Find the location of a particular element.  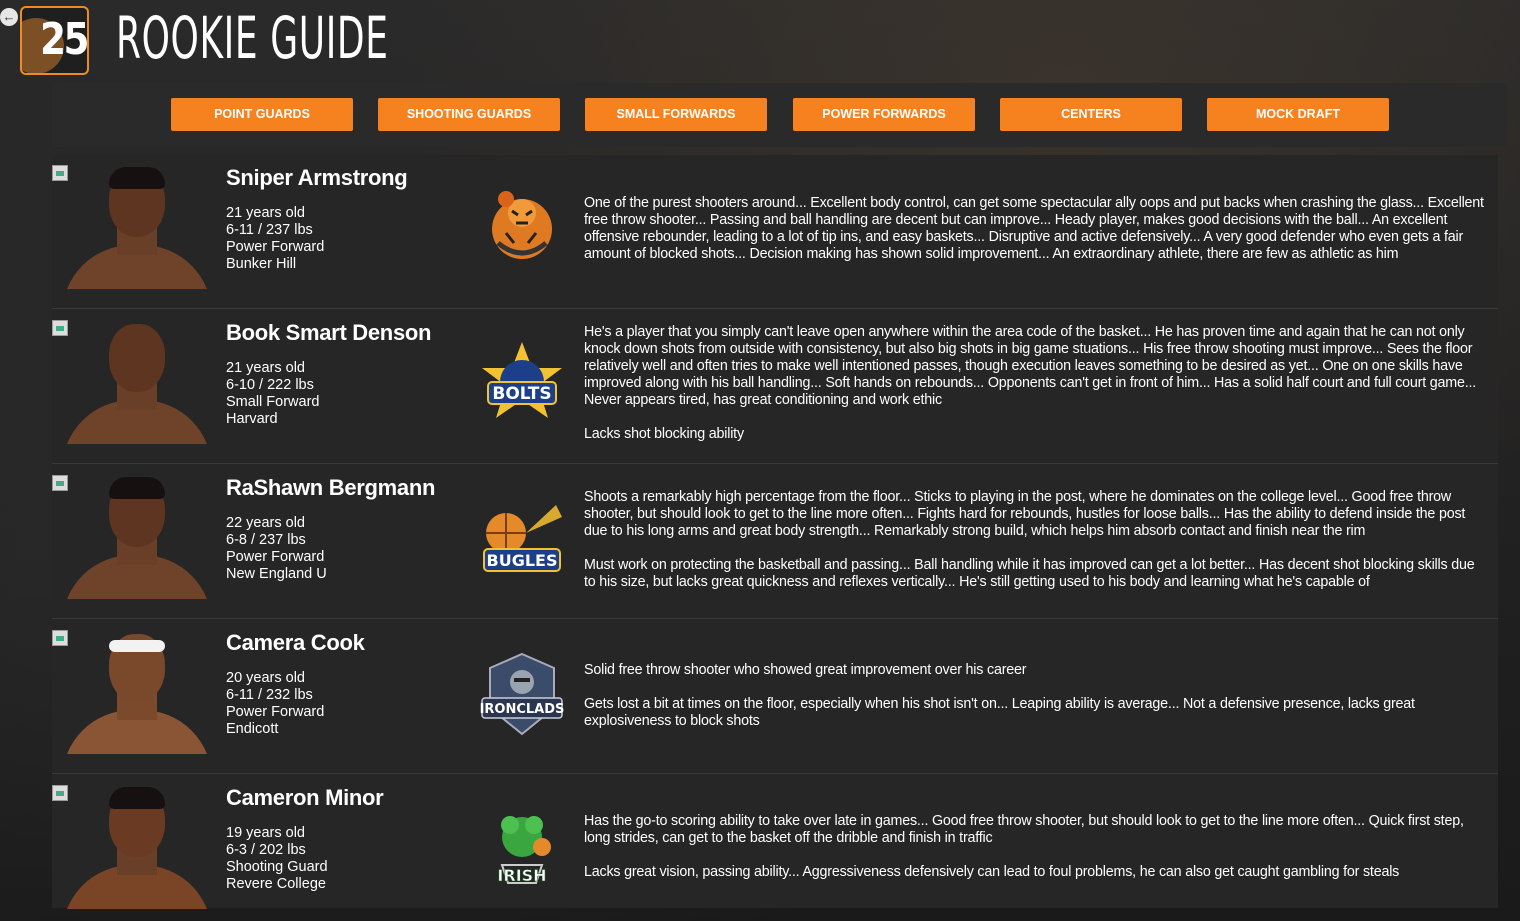

player-position: Shooting Guard is located at coordinates (277, 867).